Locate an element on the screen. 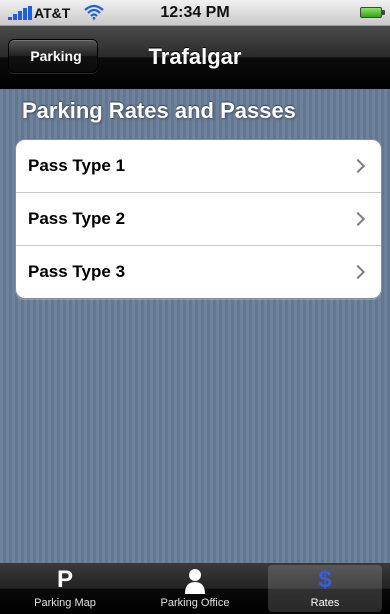 This screenshot has height=614, width=390. page-title: Trafalgar is located at coordinates (195, 56).